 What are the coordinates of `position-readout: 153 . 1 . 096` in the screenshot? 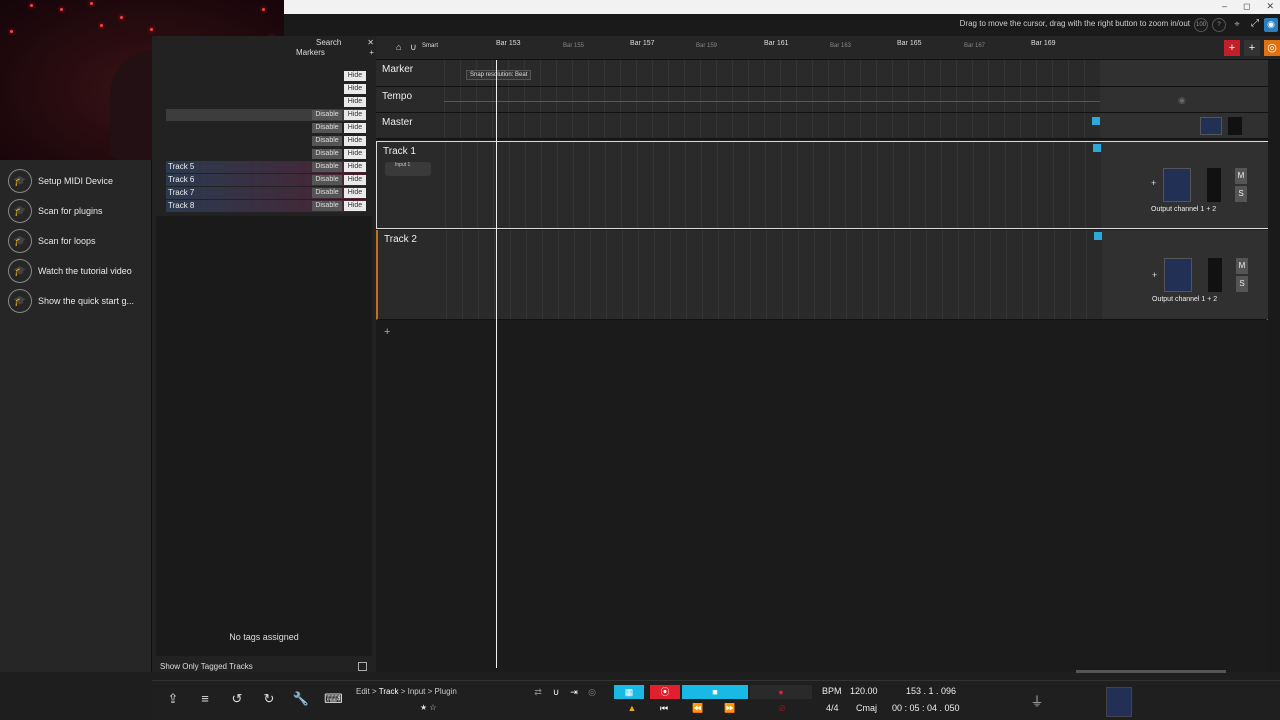 It's located at (931, 691).